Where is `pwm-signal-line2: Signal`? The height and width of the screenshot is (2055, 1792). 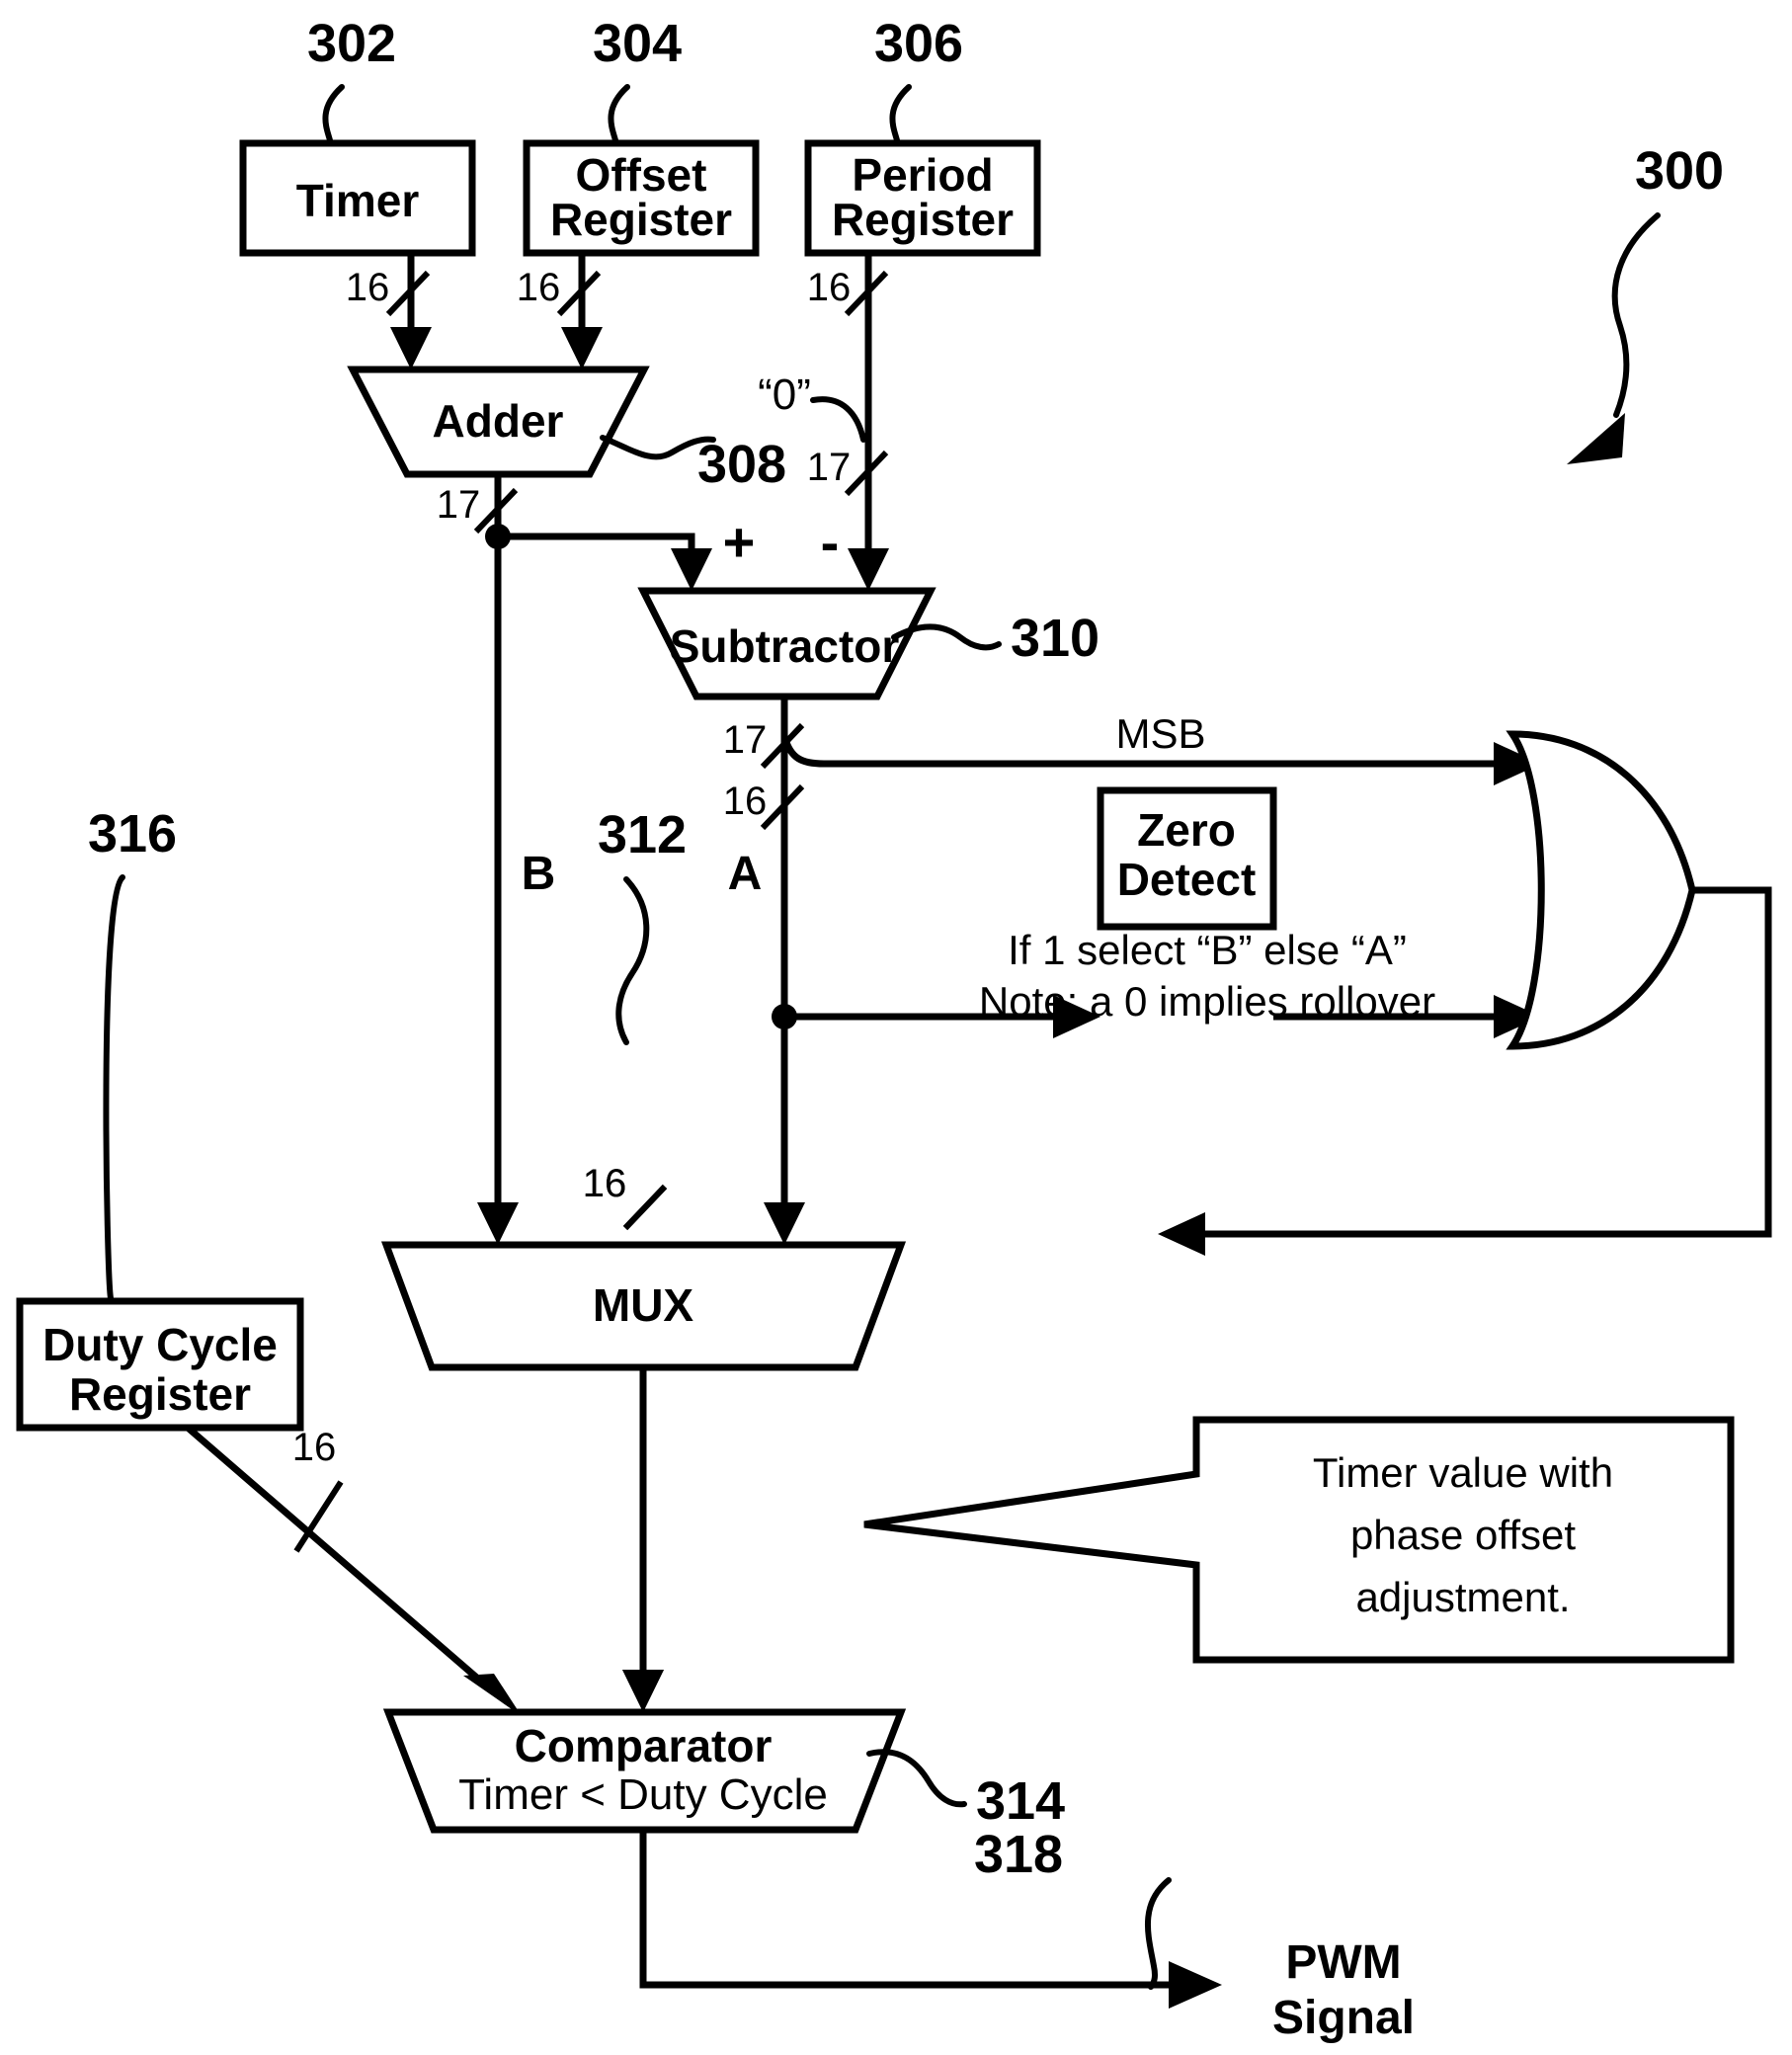
pwm-signal-line2: Signal is located at coordinates (1343, 2018).